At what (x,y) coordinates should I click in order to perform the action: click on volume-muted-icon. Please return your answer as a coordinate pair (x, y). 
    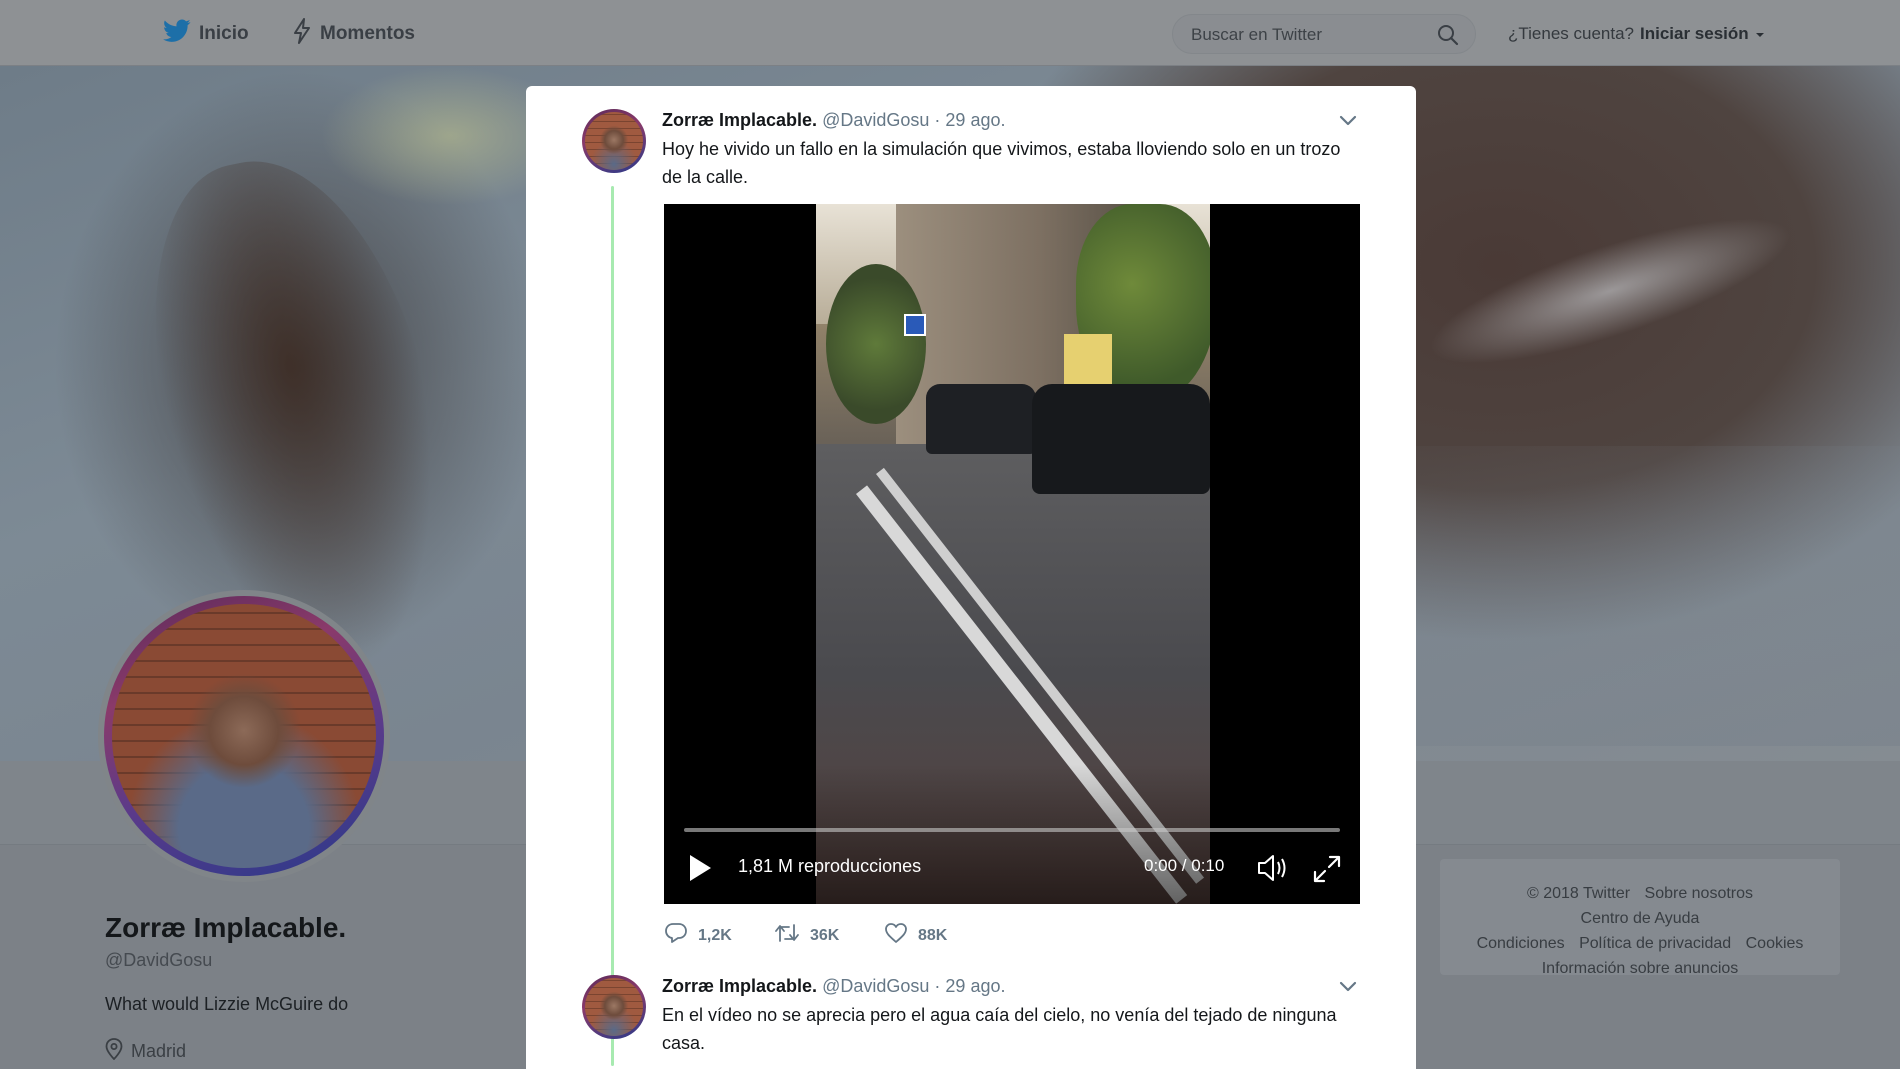
    Looking at the image, I should click on (1274, 870).